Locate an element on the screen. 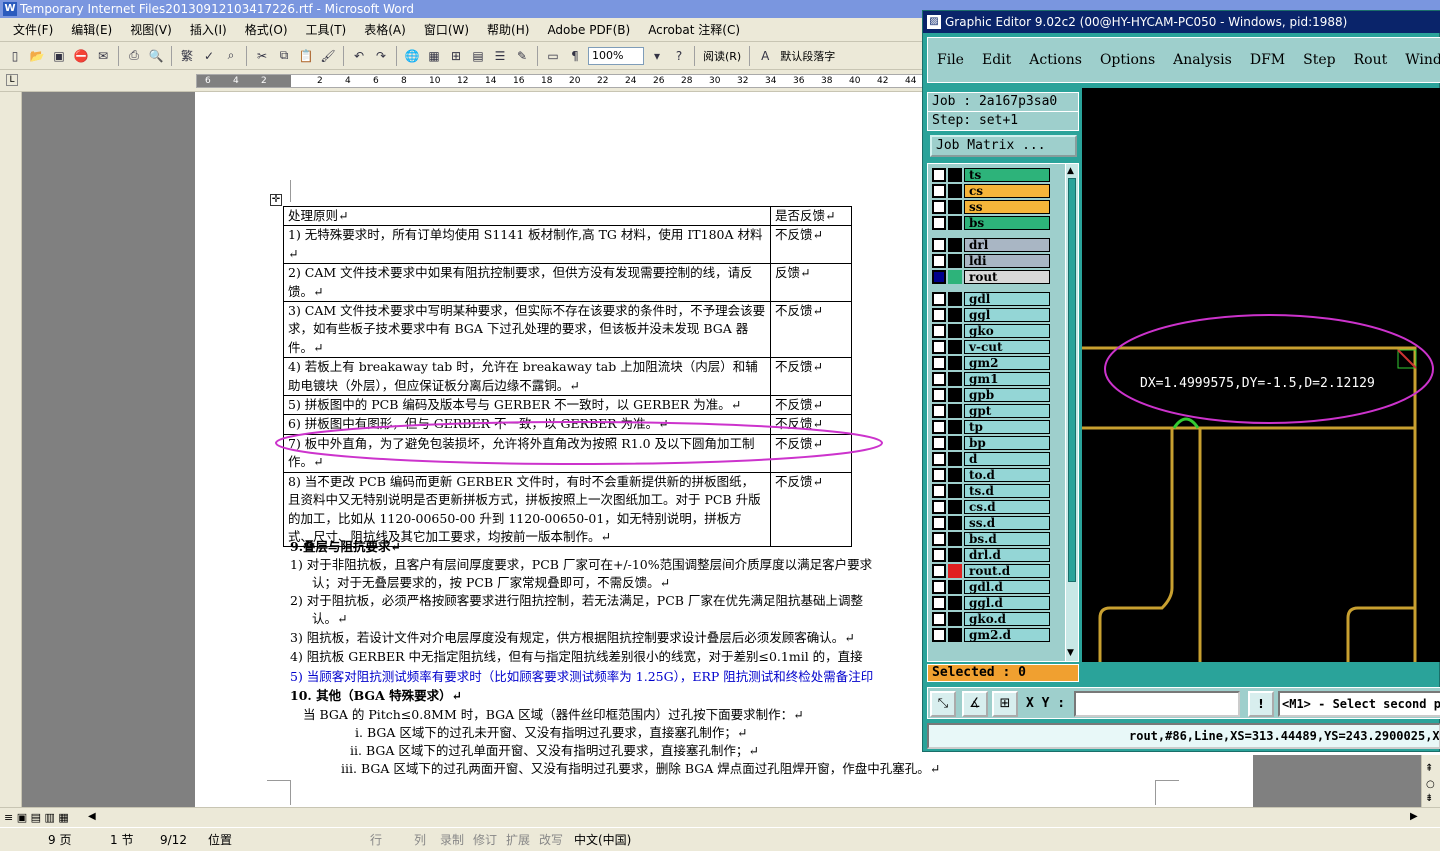 This screenshot has height=851, width=1440. layer-row: ggl.d is located at coordinates (991, 603).